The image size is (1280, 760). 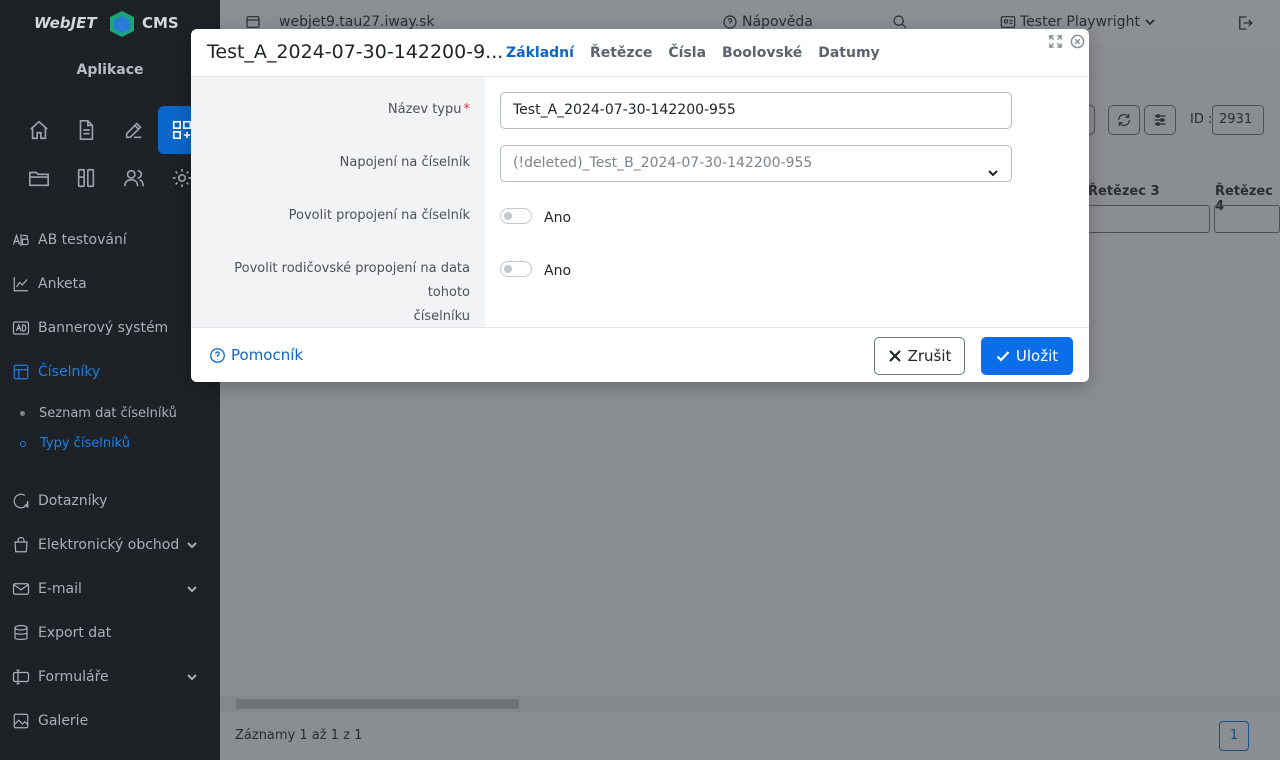 What do you see at coordinates (86, 178) in the screenshot?
I see `columns-icon` at bounding box center [86, 178].